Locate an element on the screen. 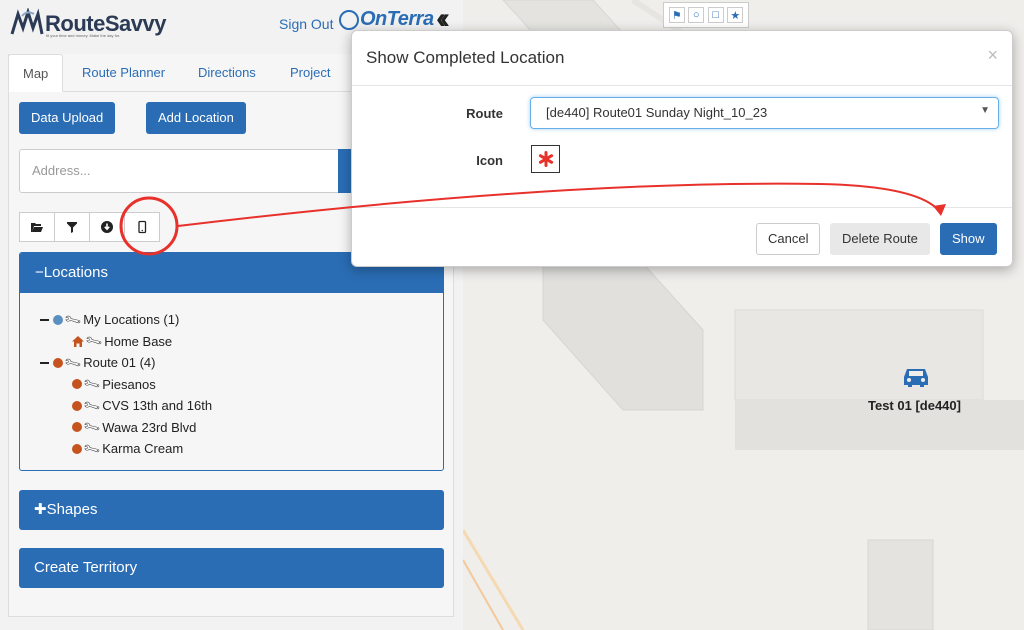  tree-group: 🔧︎ My Locations (1) is located at coordinates (126, 320).